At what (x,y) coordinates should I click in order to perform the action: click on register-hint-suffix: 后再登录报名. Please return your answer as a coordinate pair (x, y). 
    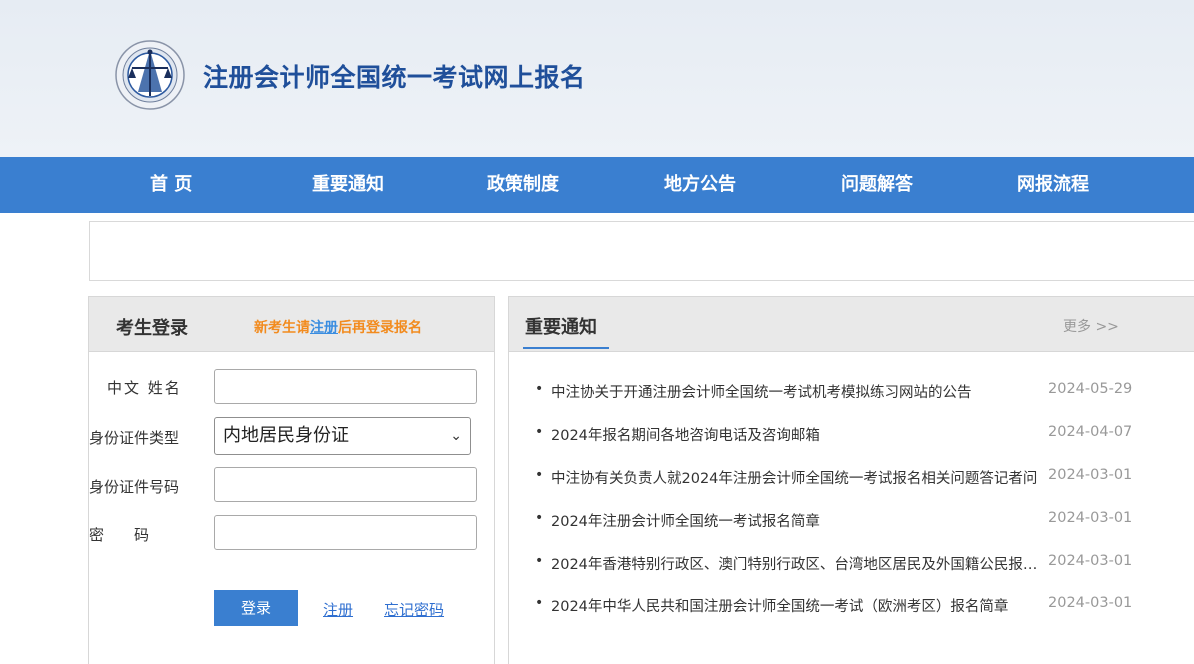
    Looking at the image, I should click on (380, 328).